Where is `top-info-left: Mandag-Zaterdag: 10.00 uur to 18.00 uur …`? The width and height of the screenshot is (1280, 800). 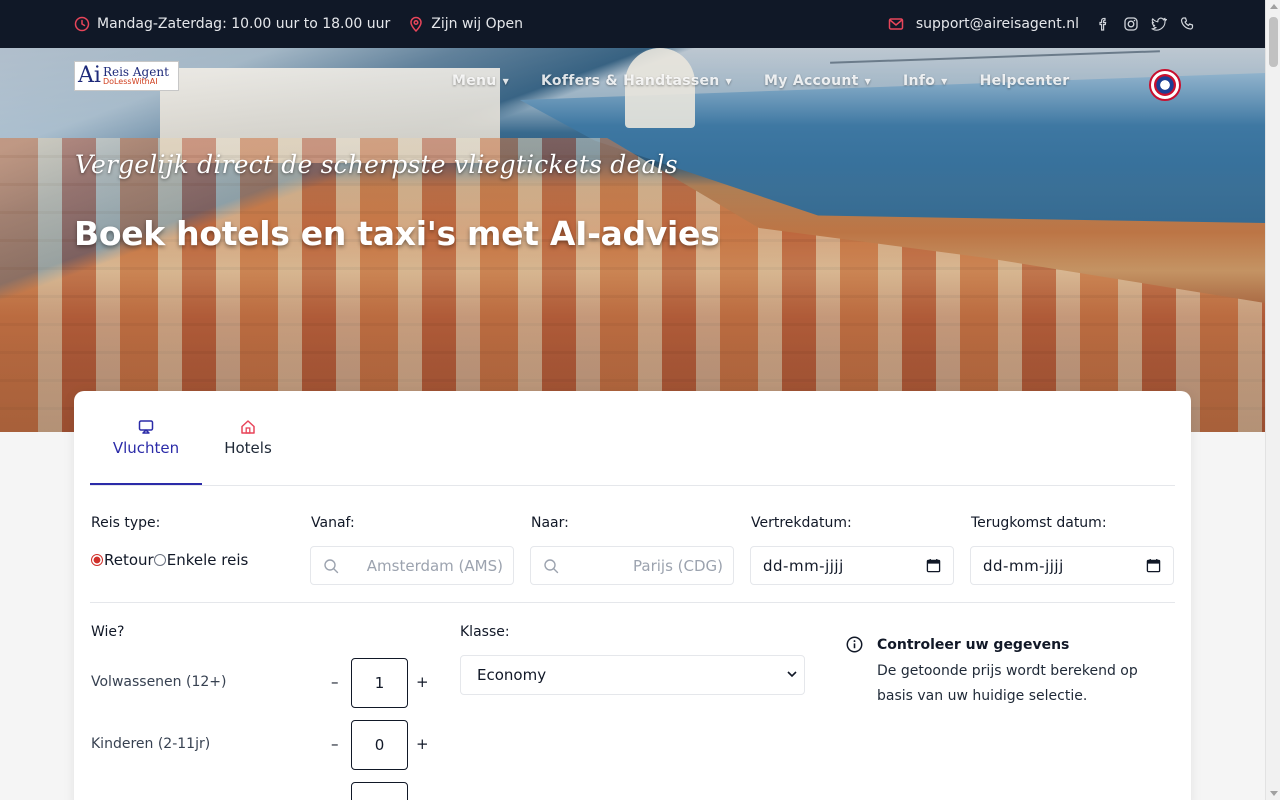 top-info-left: Mandag-Zaterdag: 10.00 uur to 18.00 uur … is located at coordinates (298, 24).